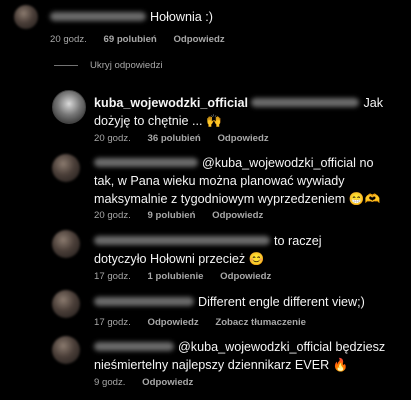  What do you see at coordinates (173, 138) in the screenshot?
I see `likes-count: 36 polubień` at bounding box center [173, 138].